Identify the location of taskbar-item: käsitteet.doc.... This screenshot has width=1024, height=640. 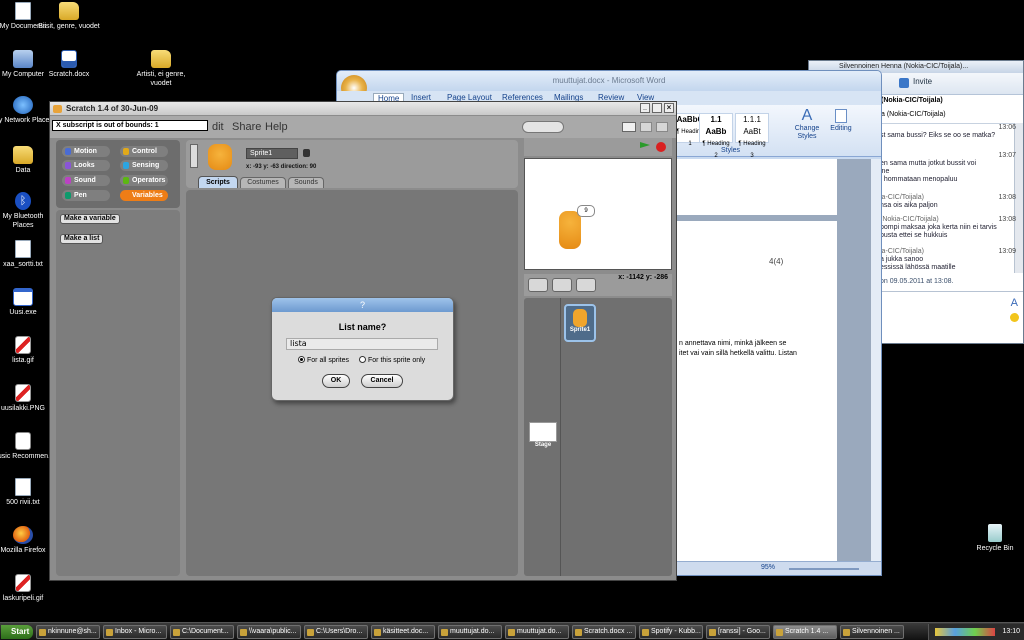
(403, 632).